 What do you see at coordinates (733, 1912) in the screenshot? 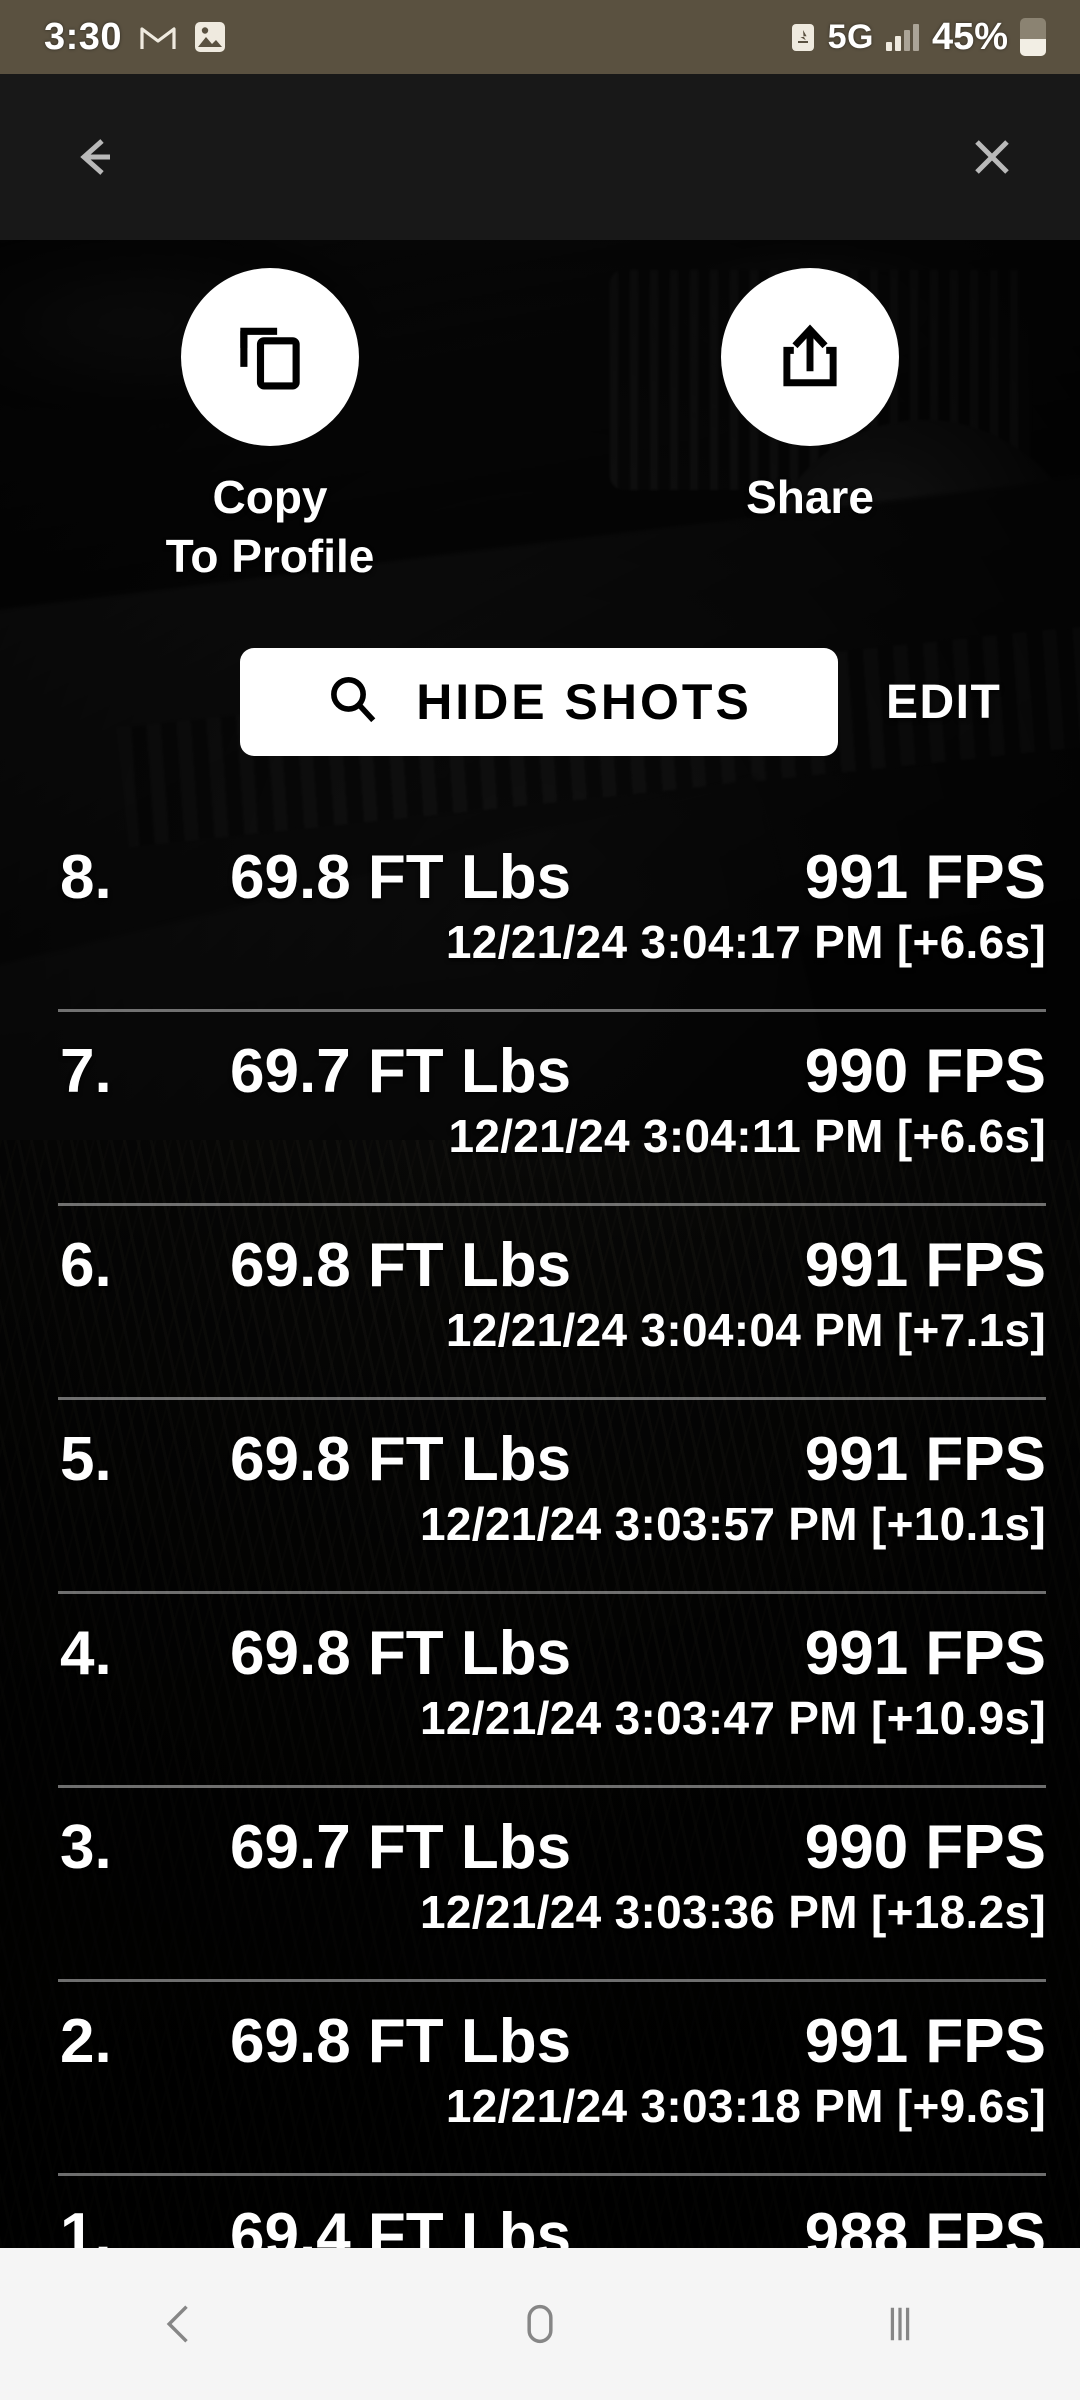
I see `shot-timestamp: 12/21/24 3:03:36 PM [+18.2s]` at bounding box center [733, 1912].